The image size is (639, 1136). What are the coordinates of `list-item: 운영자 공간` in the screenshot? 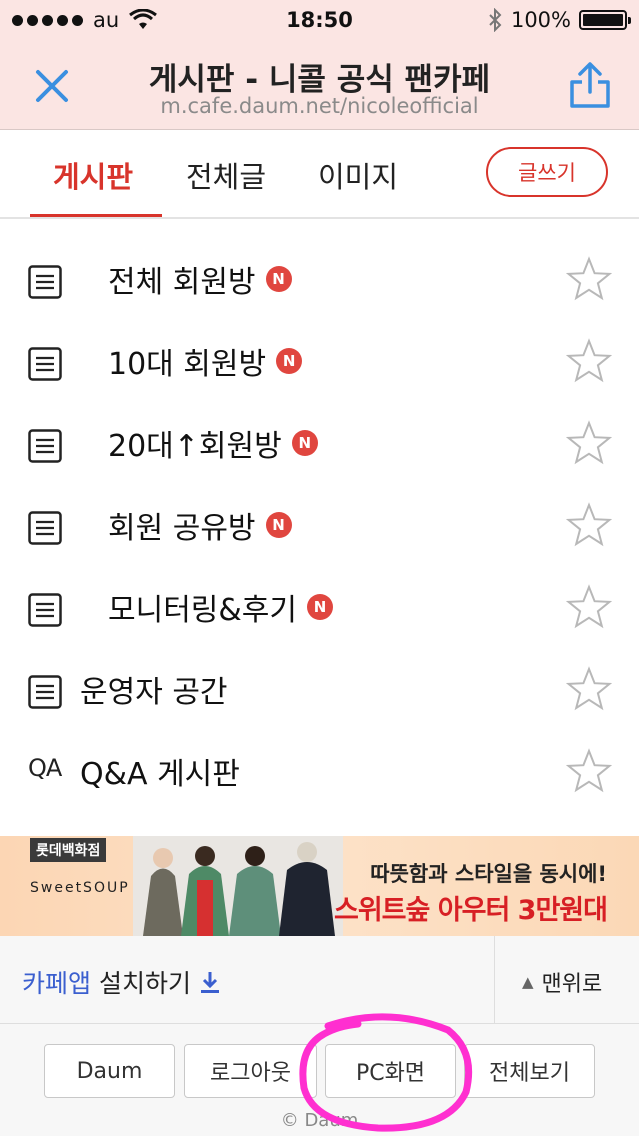 It's located at (319, 688).